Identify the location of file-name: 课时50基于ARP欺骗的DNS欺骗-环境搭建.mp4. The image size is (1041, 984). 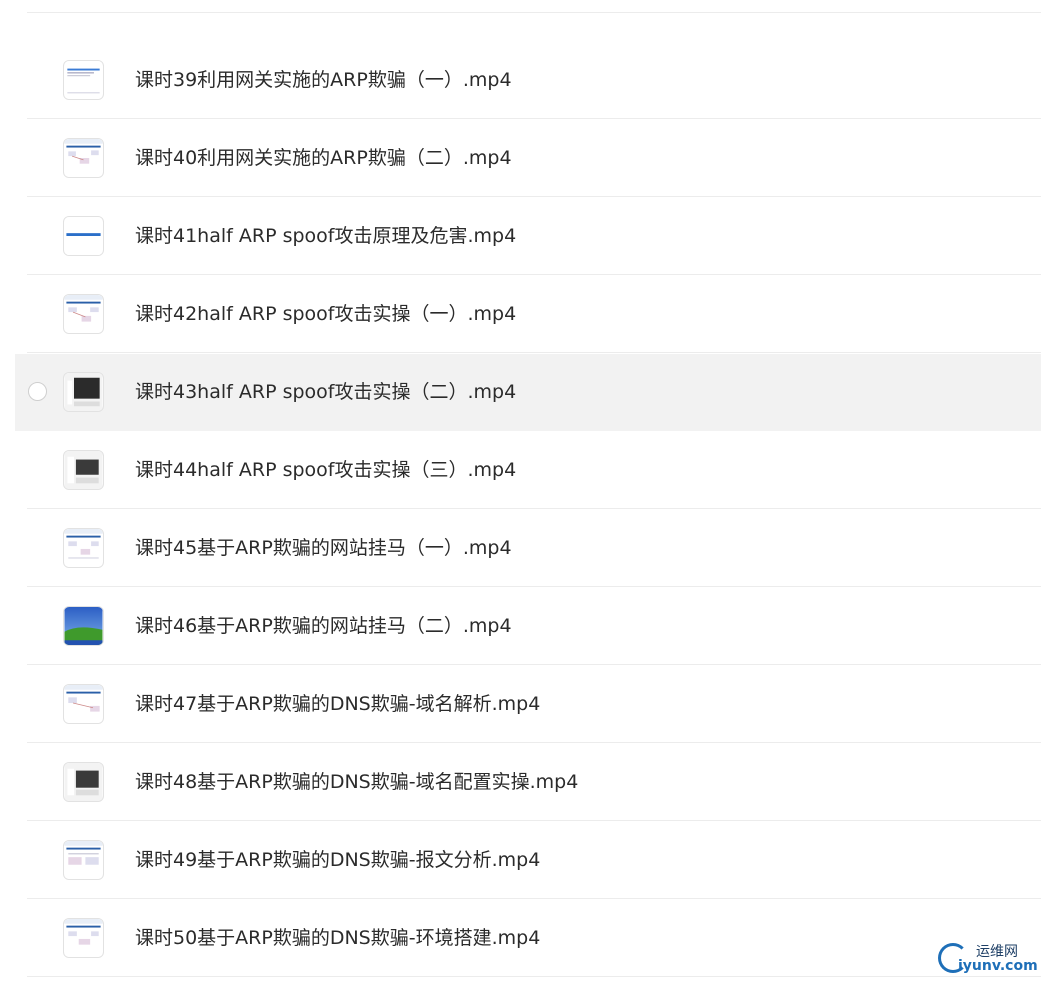
(338, 938).